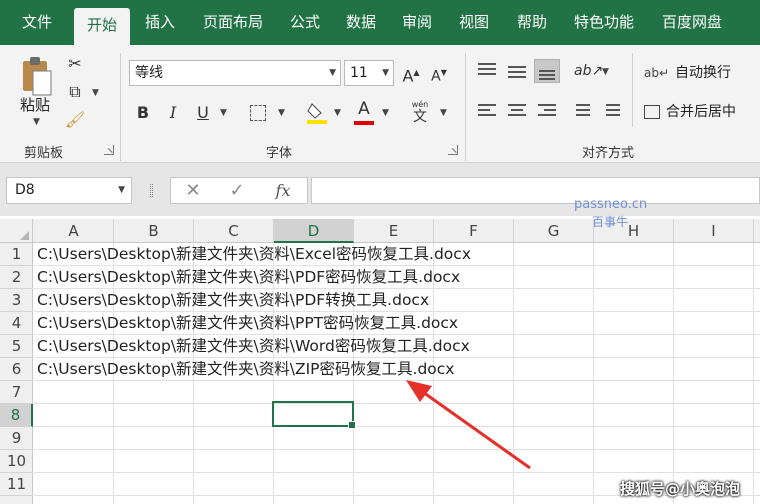 The image size is (760, 504). I want to click on watermark-site: passneo.cn, so click(611, 204).